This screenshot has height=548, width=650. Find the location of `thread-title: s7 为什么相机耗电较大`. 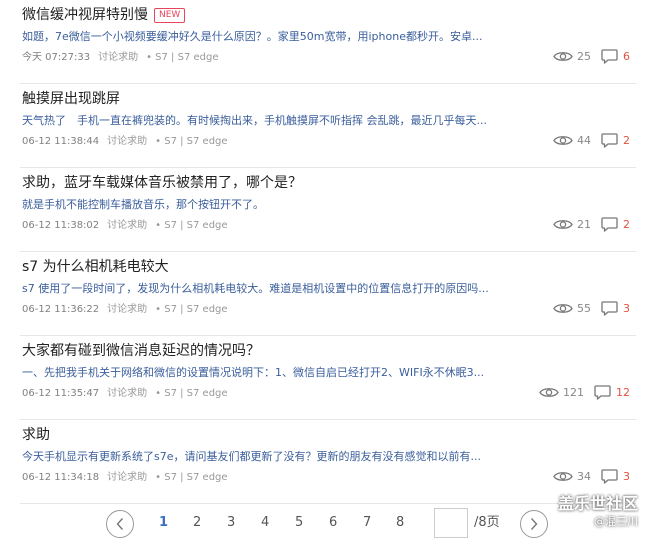

thread-title: s7 为什么相机耗电较大 is located at coordinates (95, 267).